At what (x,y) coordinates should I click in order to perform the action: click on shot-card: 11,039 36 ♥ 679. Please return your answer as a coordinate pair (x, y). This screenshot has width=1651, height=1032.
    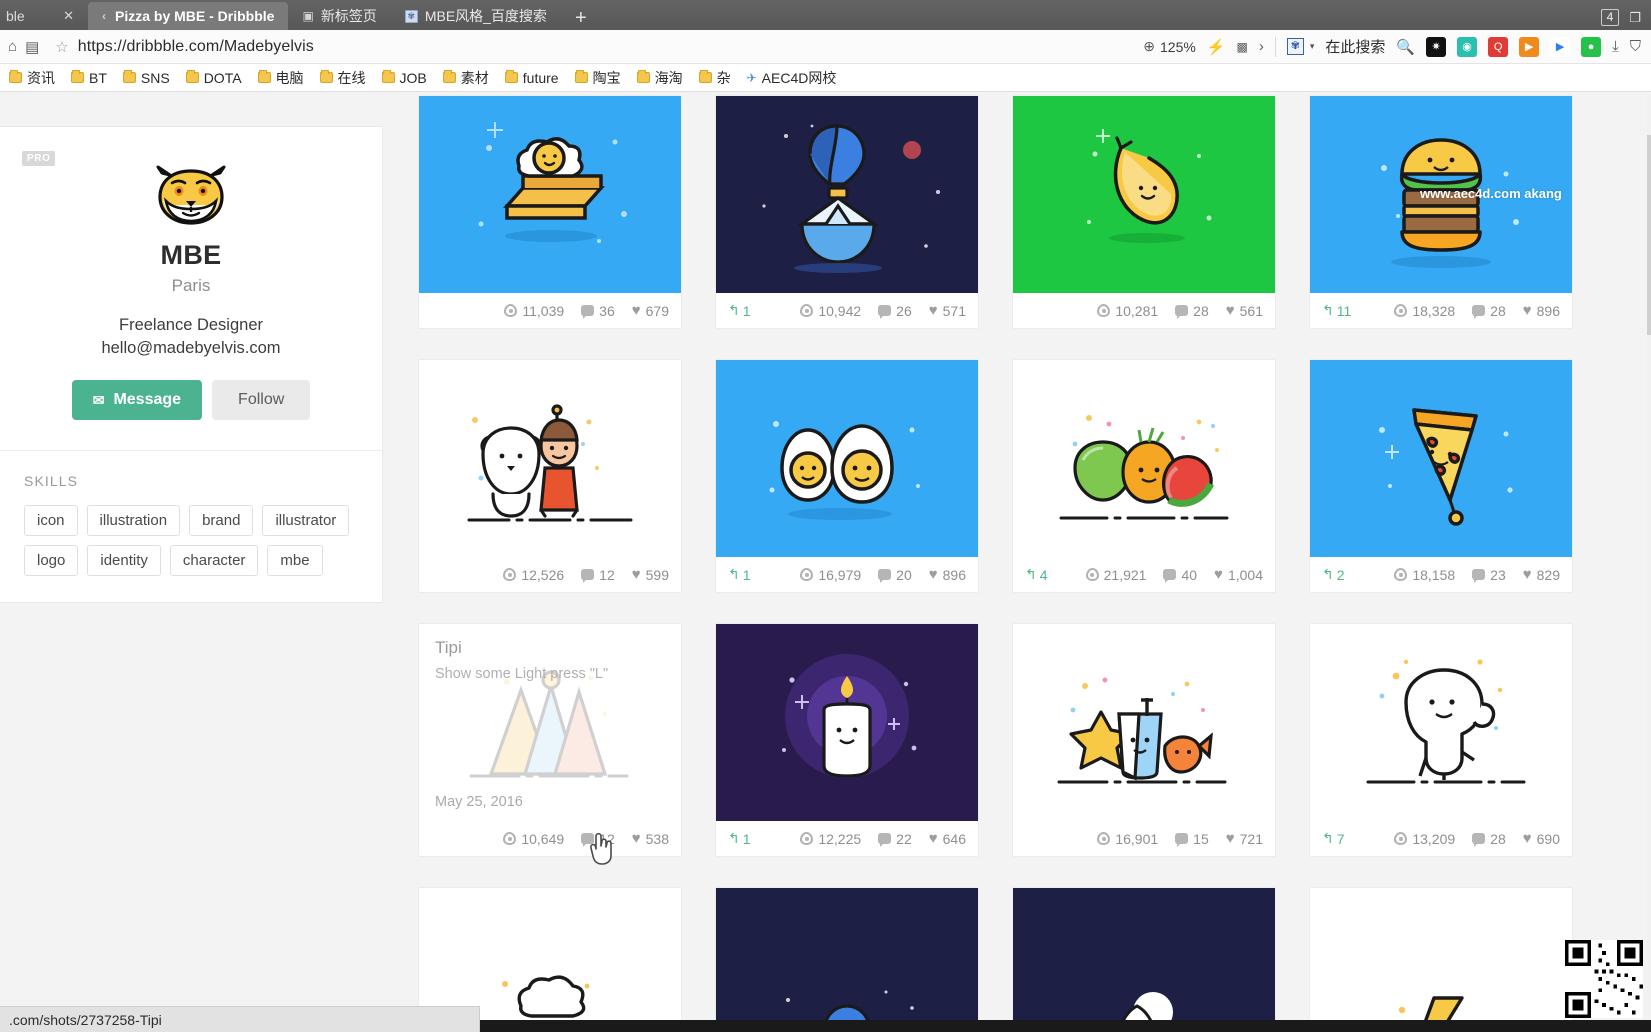
    Looking at the image, I should click on (550, 212).